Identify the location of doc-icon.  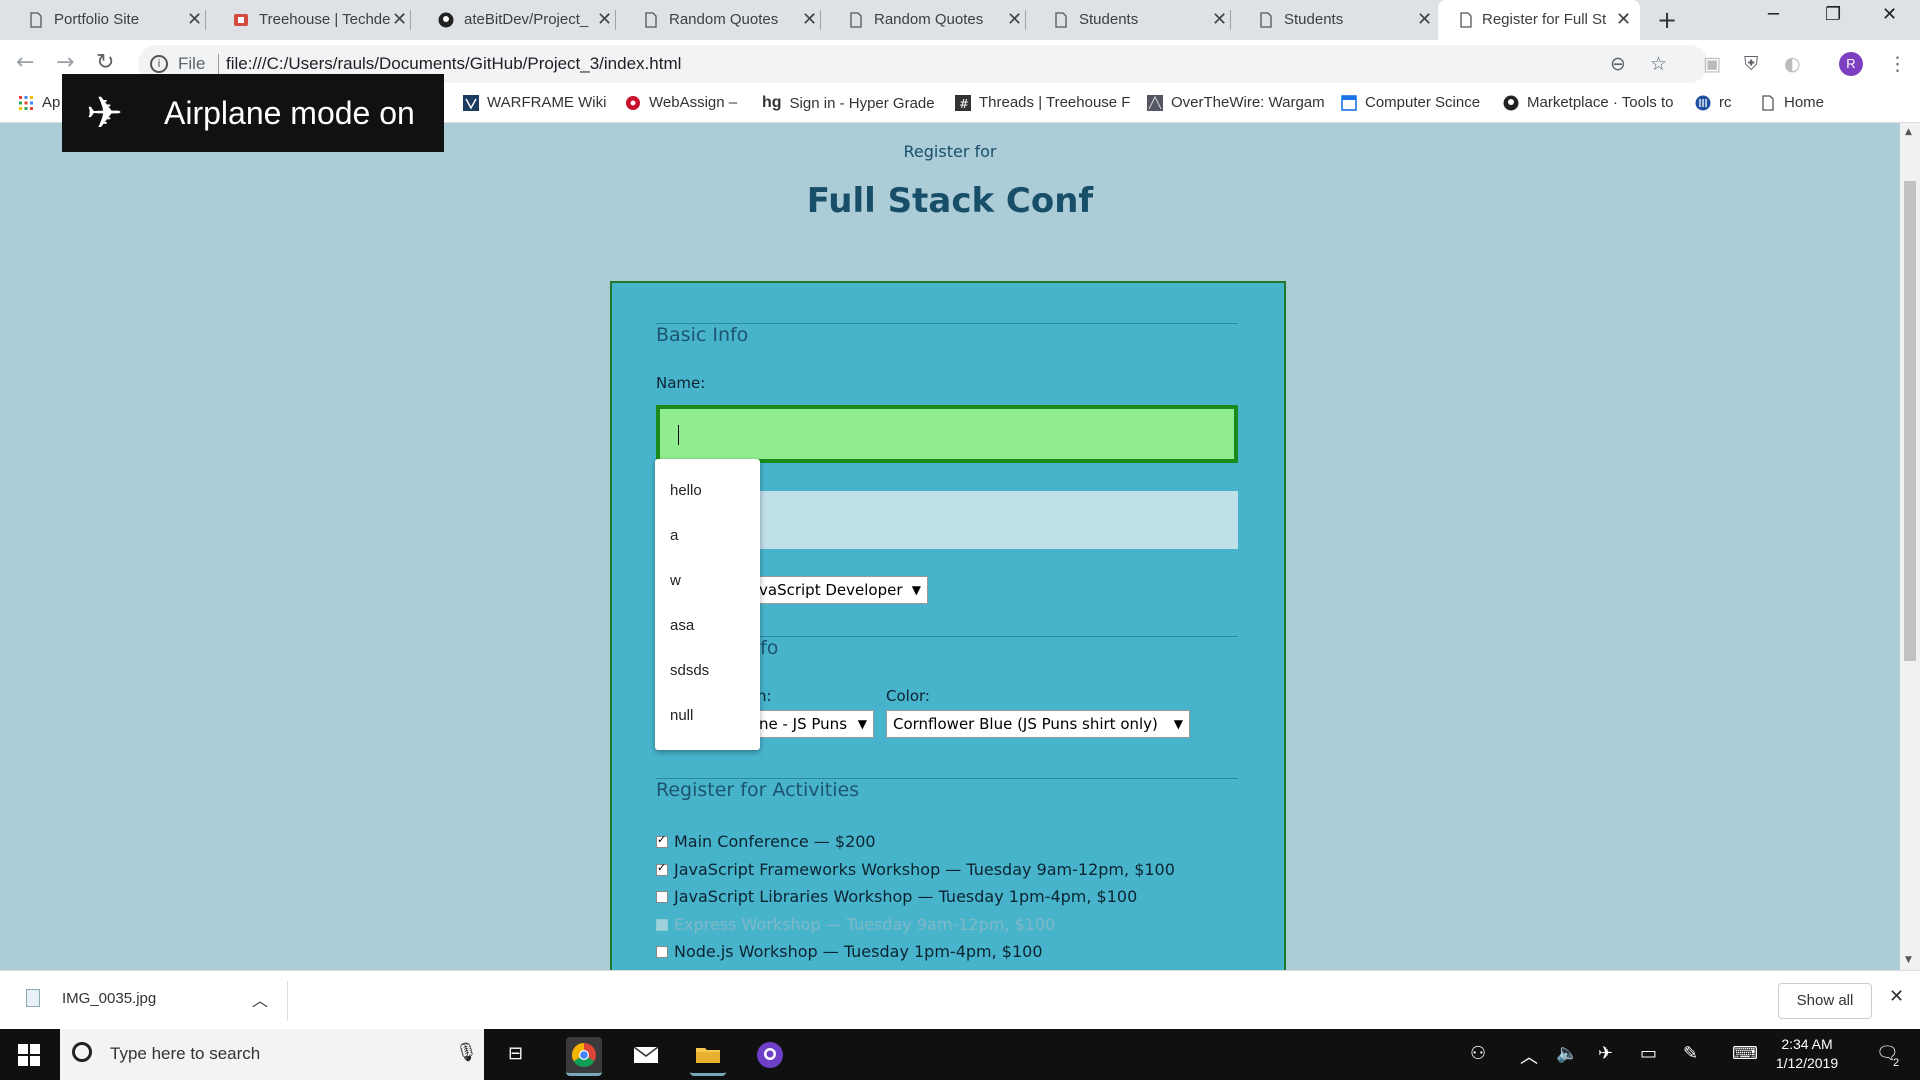
(1349, 102).